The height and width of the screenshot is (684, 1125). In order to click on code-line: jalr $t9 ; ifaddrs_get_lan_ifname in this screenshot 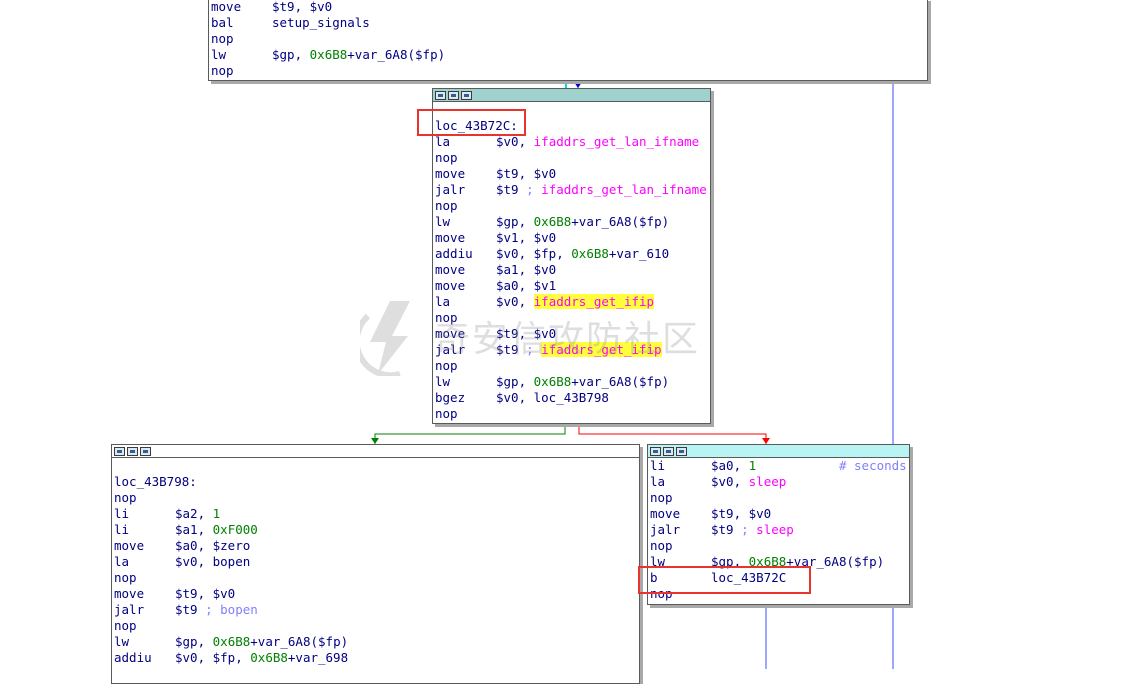, I will do `click(572, 190)`.